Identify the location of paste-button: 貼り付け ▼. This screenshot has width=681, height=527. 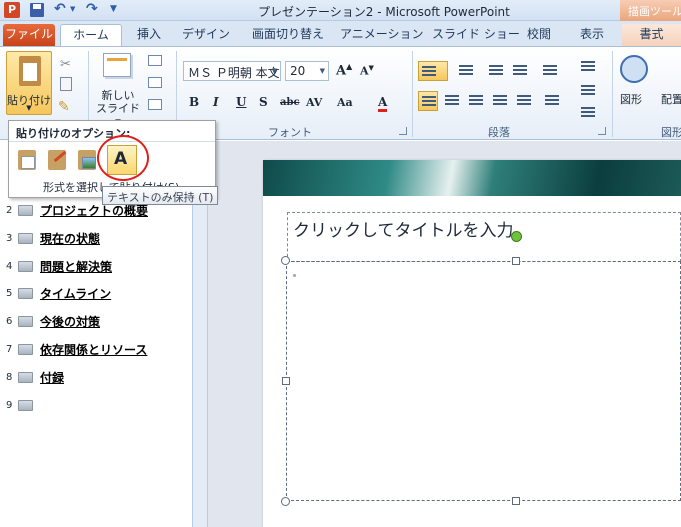
(29, 83).